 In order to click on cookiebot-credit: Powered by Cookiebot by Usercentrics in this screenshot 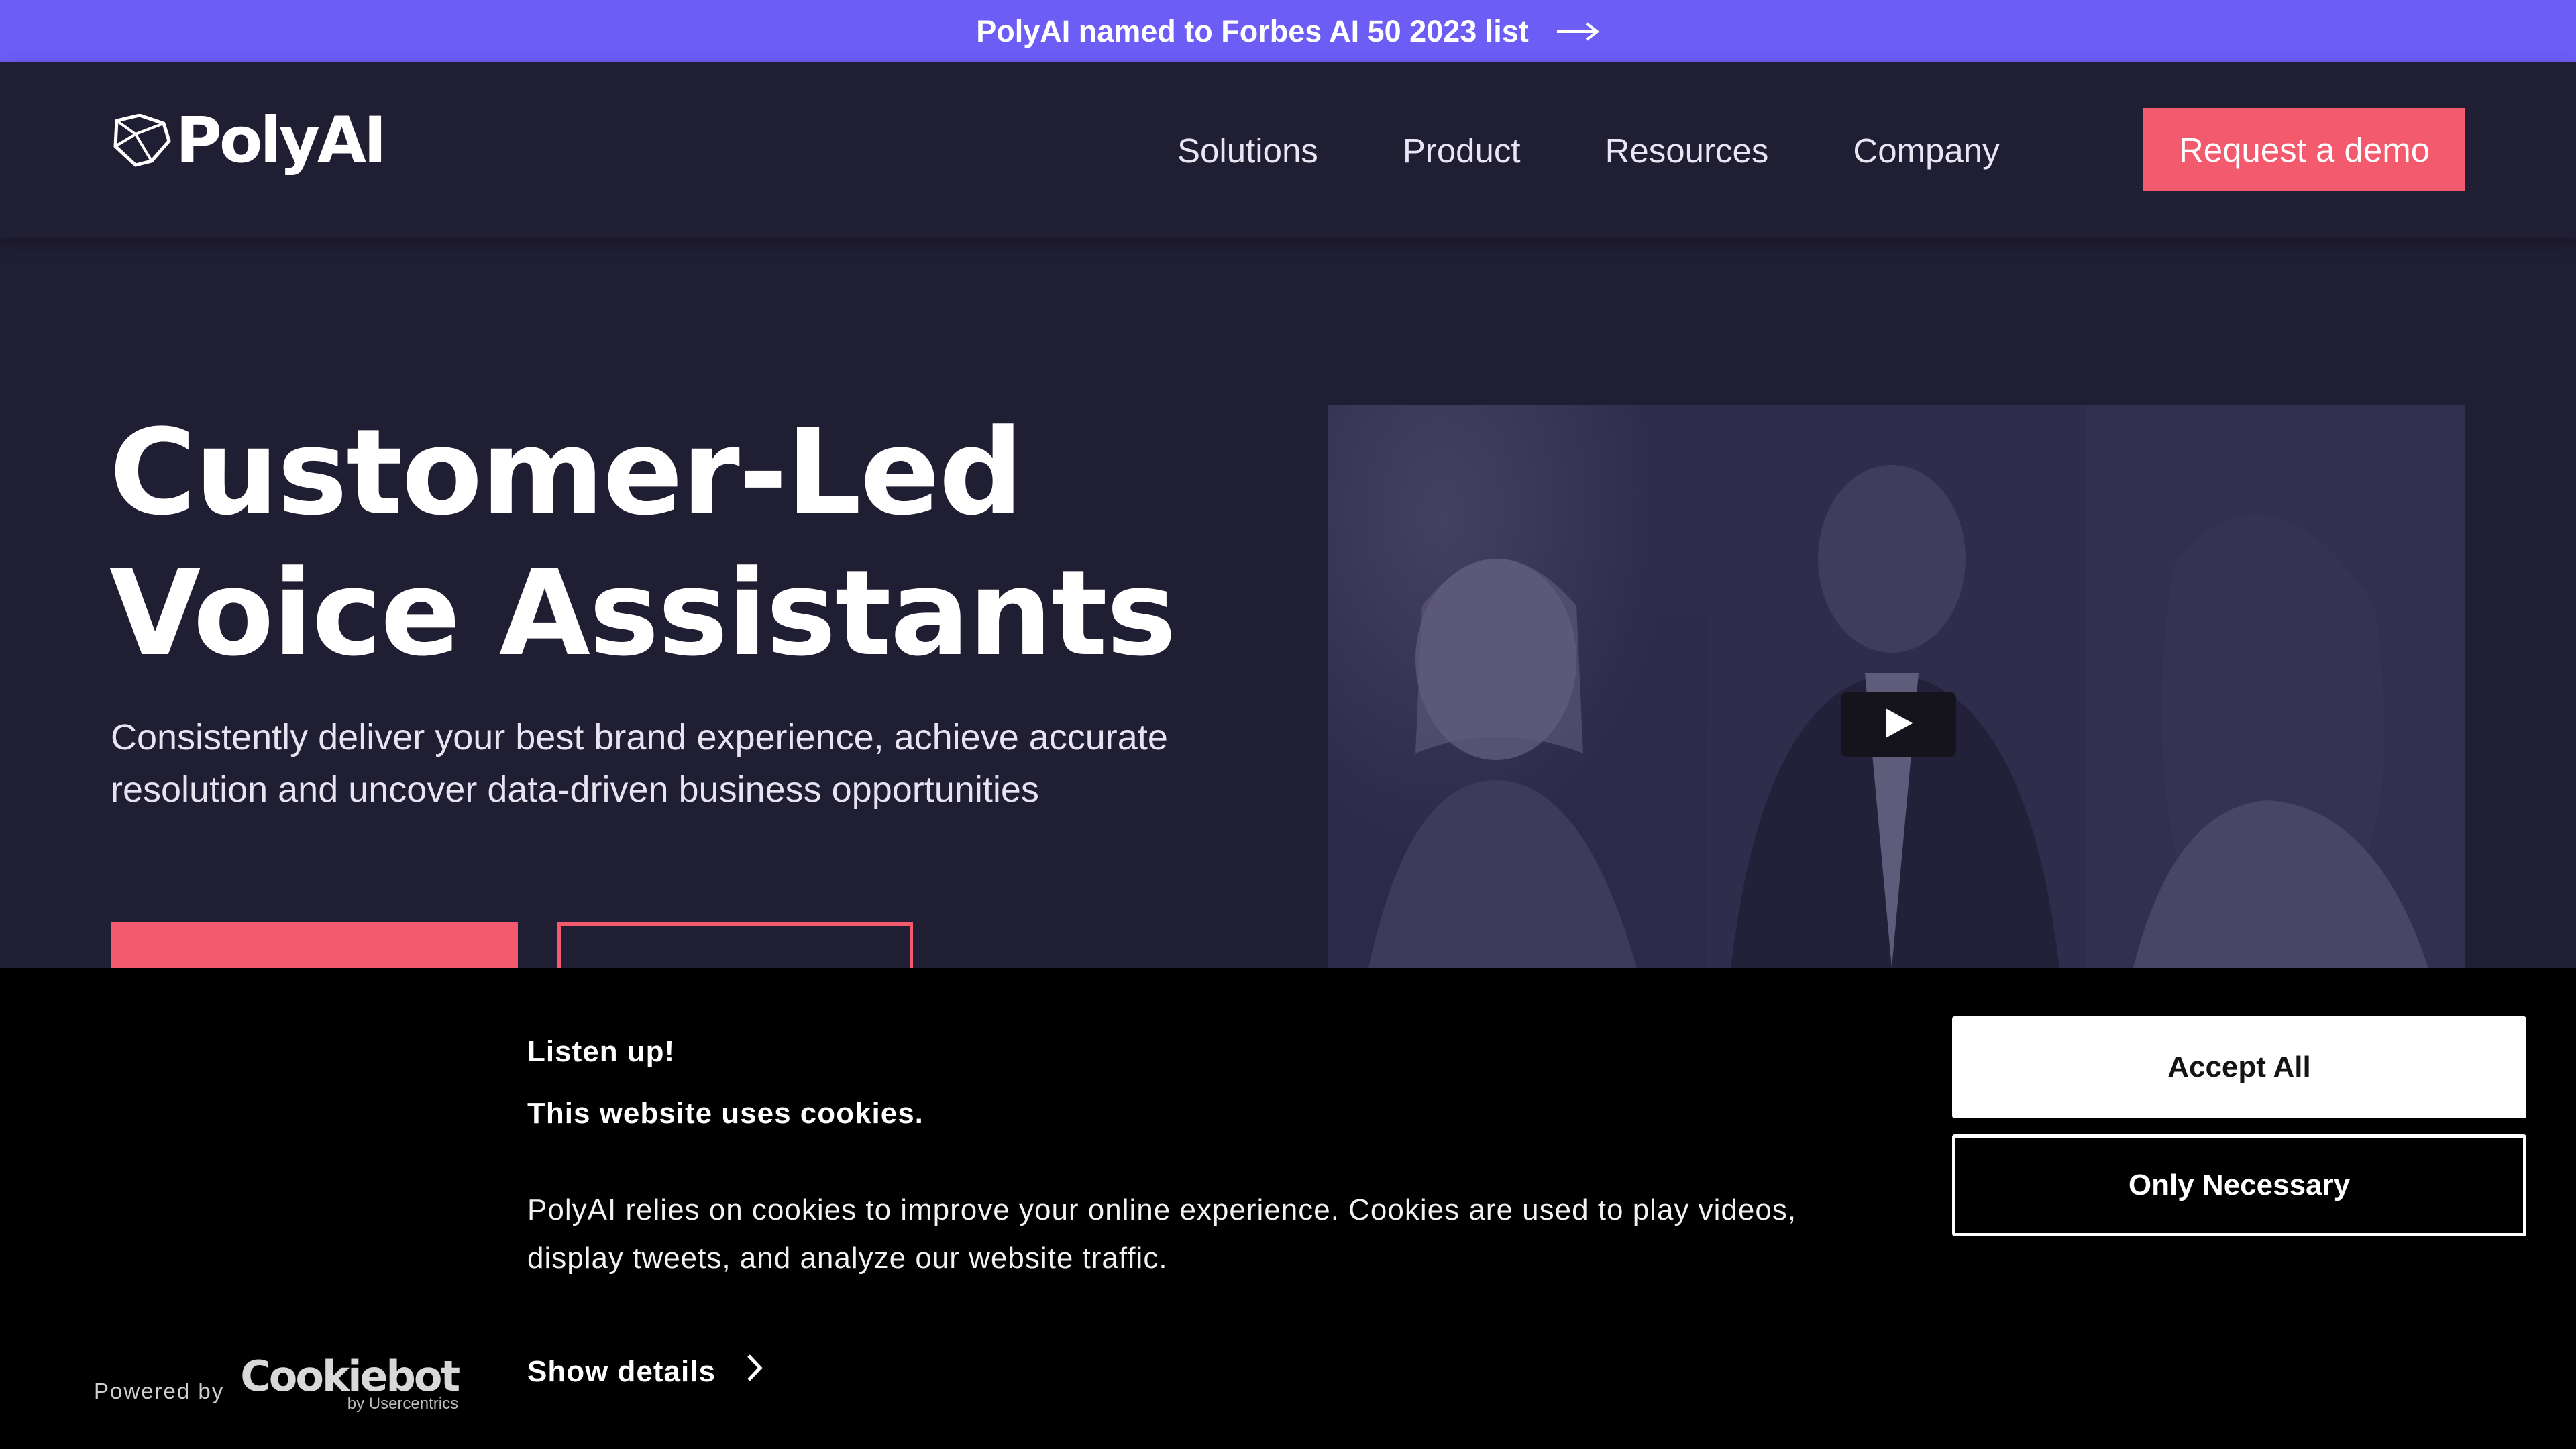, I will do `click(277, 1382)`.